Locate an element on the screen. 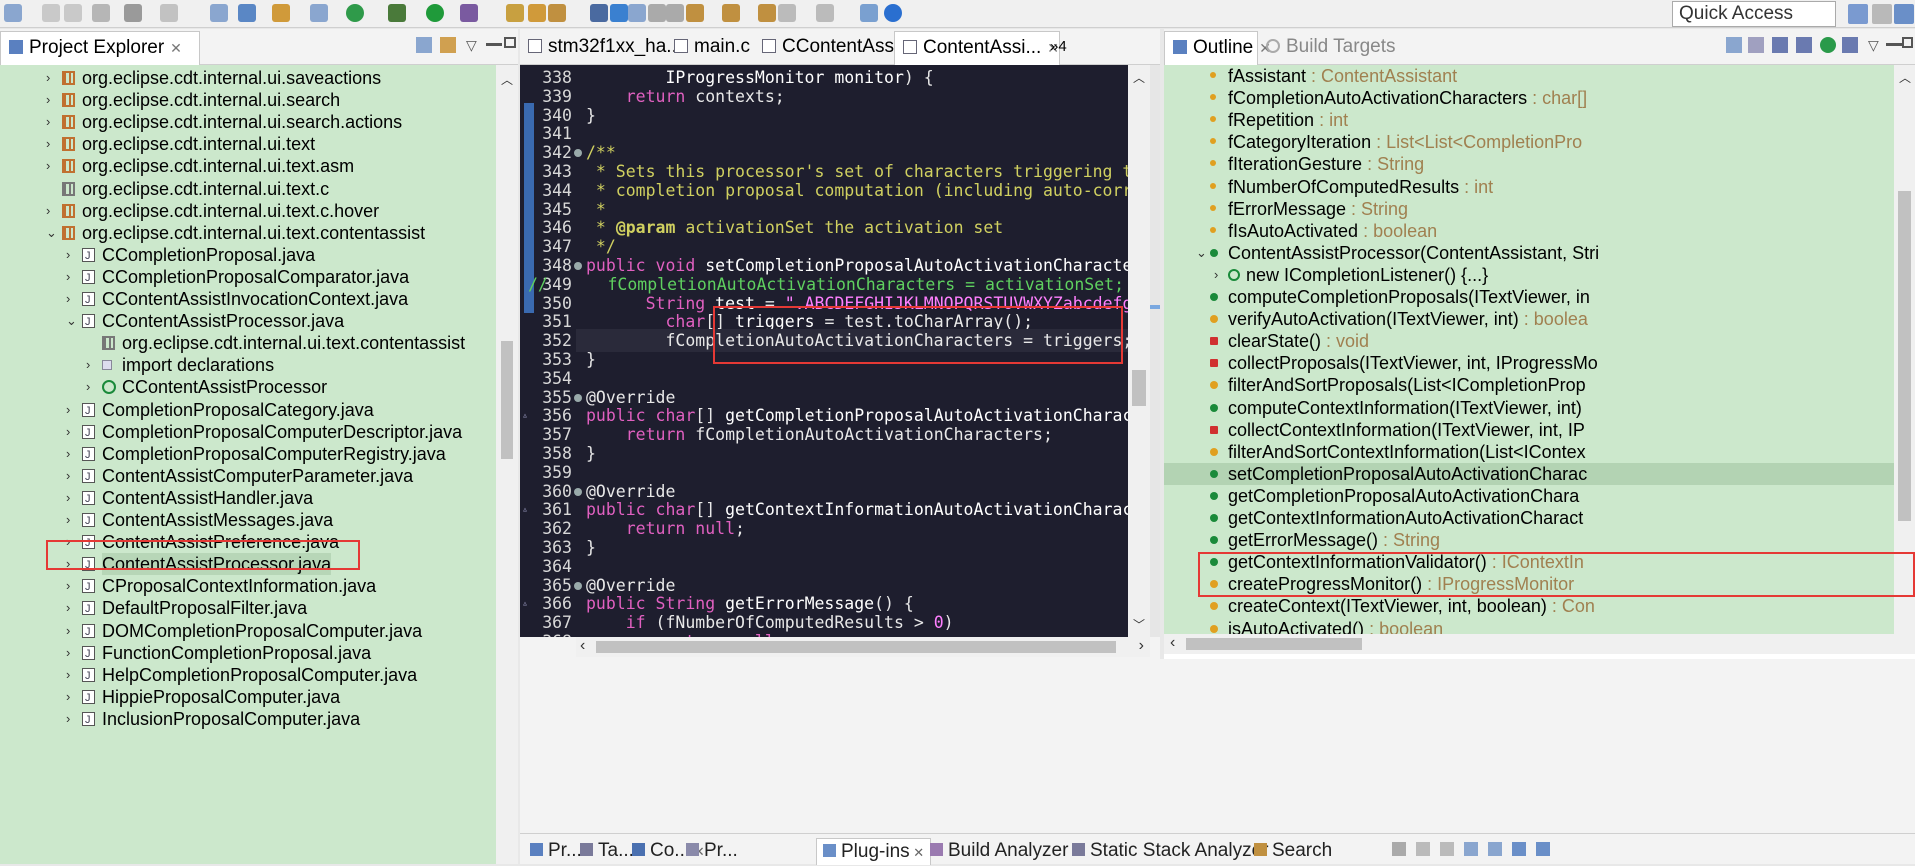 This screenshot has width=1915, height=866. outline-item: fRepetition : int is located at coordinates (1529, 120).